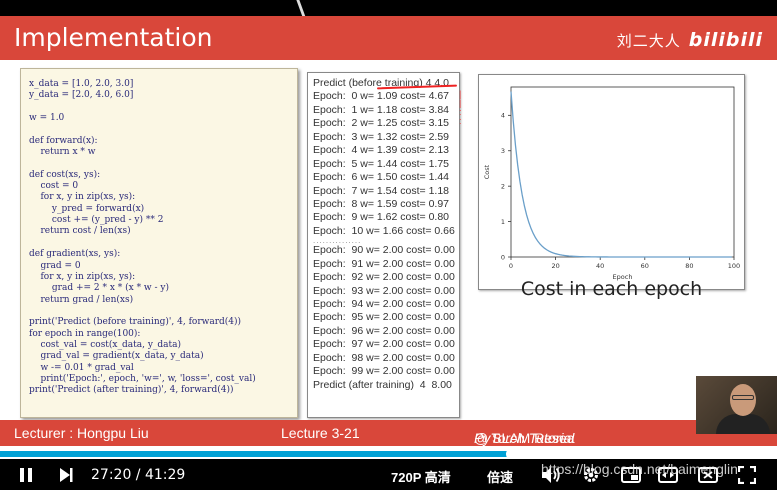 This screenshot has height=490, width=777. What do you see at coordinates (524, 438) in the screenshot?
I see `series-lab: @ SLAM Resea` at bounding box center [524, 438].